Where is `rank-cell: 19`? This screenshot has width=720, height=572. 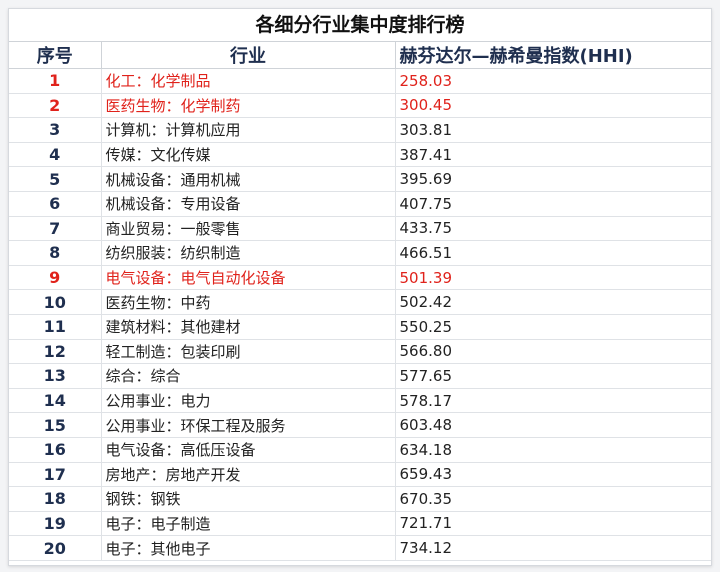 rank-cell: 19 is located at coordinates (55, 524).